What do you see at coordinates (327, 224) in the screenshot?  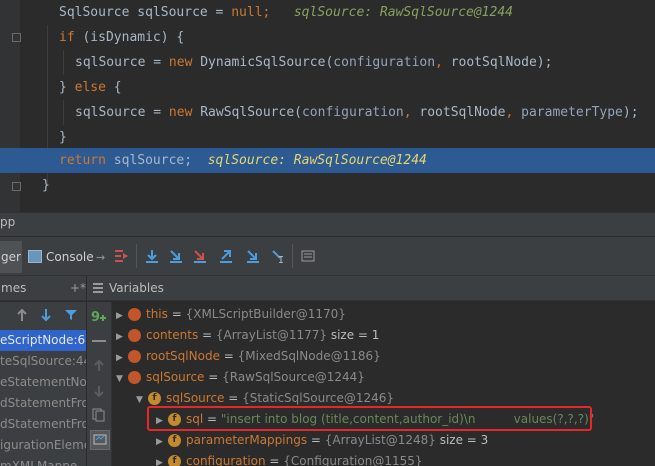 I see `tool-window-title-bar` at bounding box center [327, 224].